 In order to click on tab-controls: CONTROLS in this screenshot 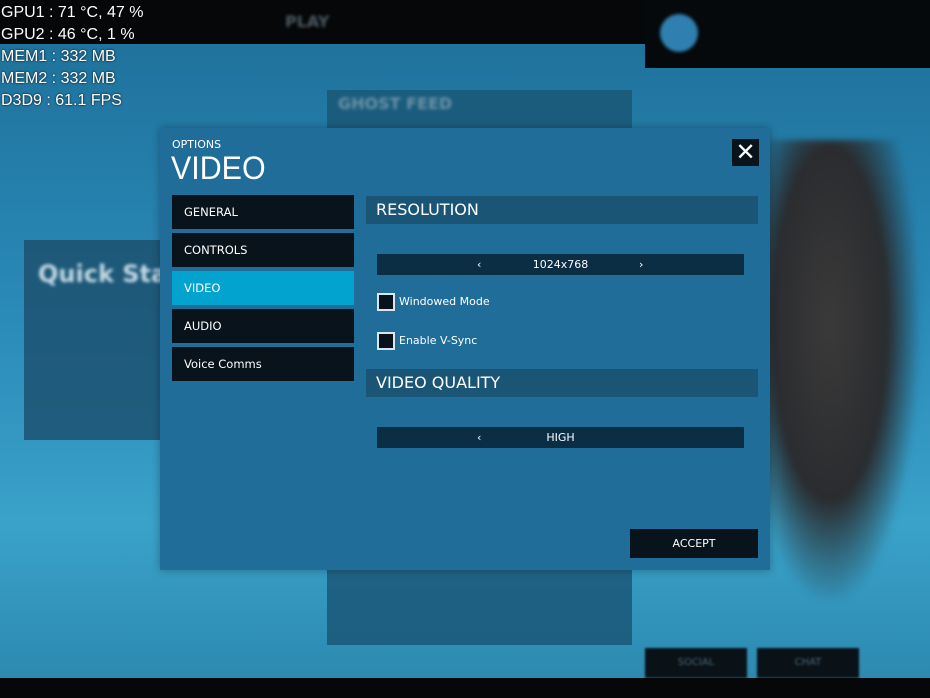, I will do `click(263, 250)`.